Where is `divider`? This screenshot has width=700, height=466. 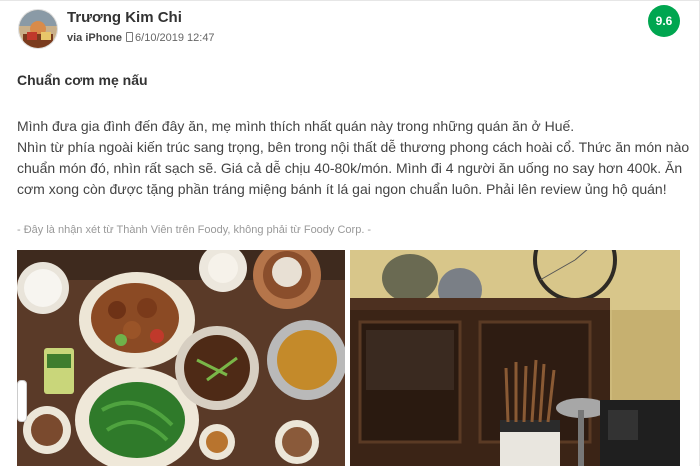 divider is located at coordinates (350, 0).